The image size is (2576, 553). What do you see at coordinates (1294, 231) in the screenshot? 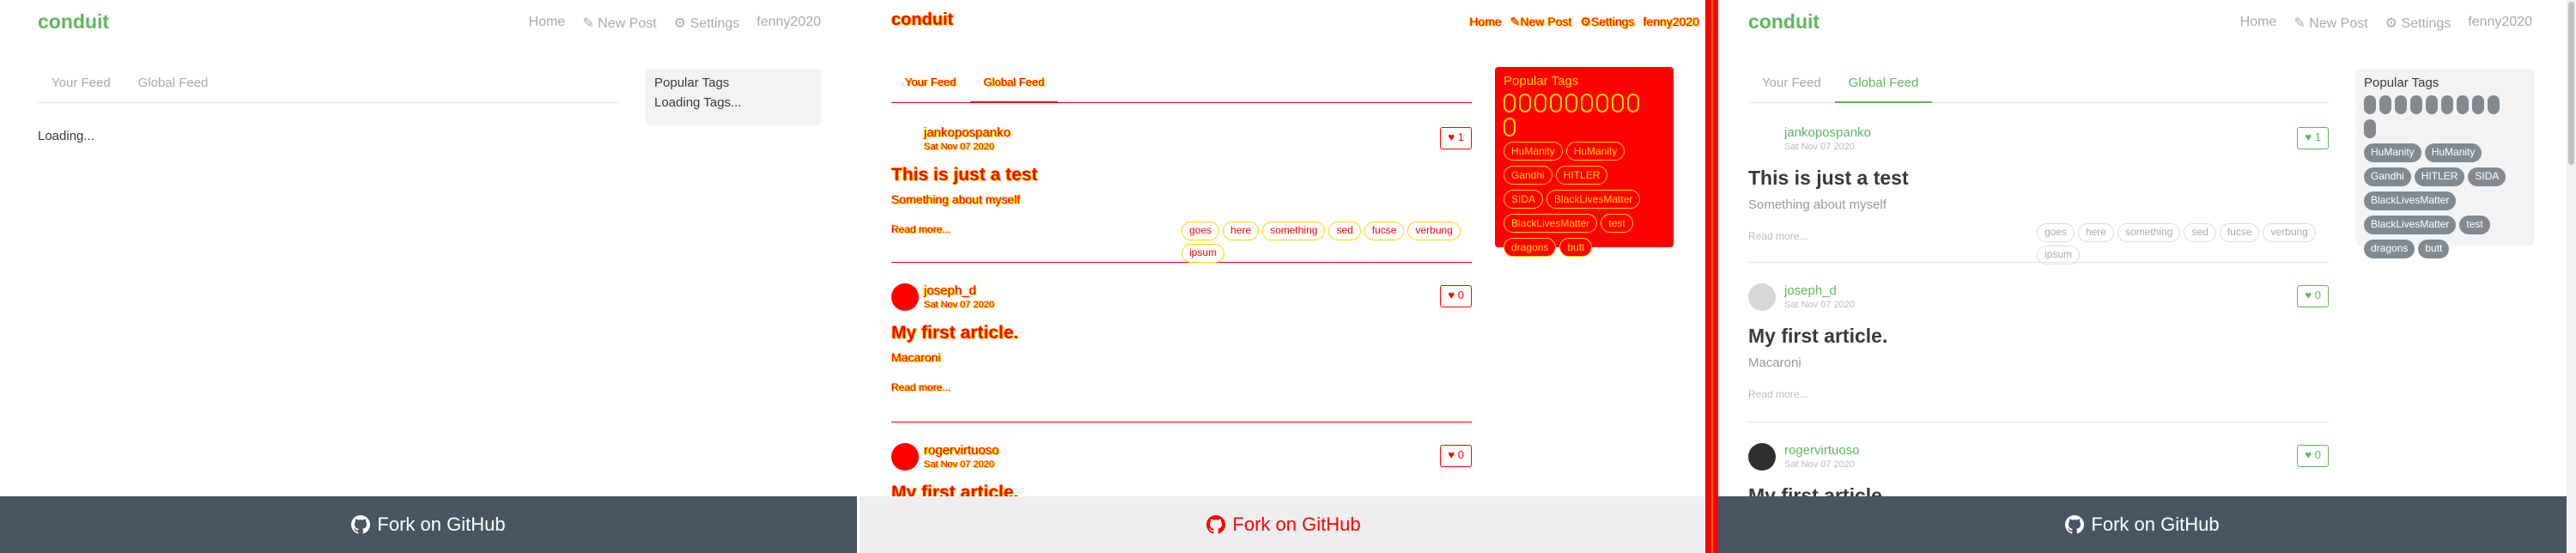
I see `article-tag: something` at bounding box center [1294, 231].